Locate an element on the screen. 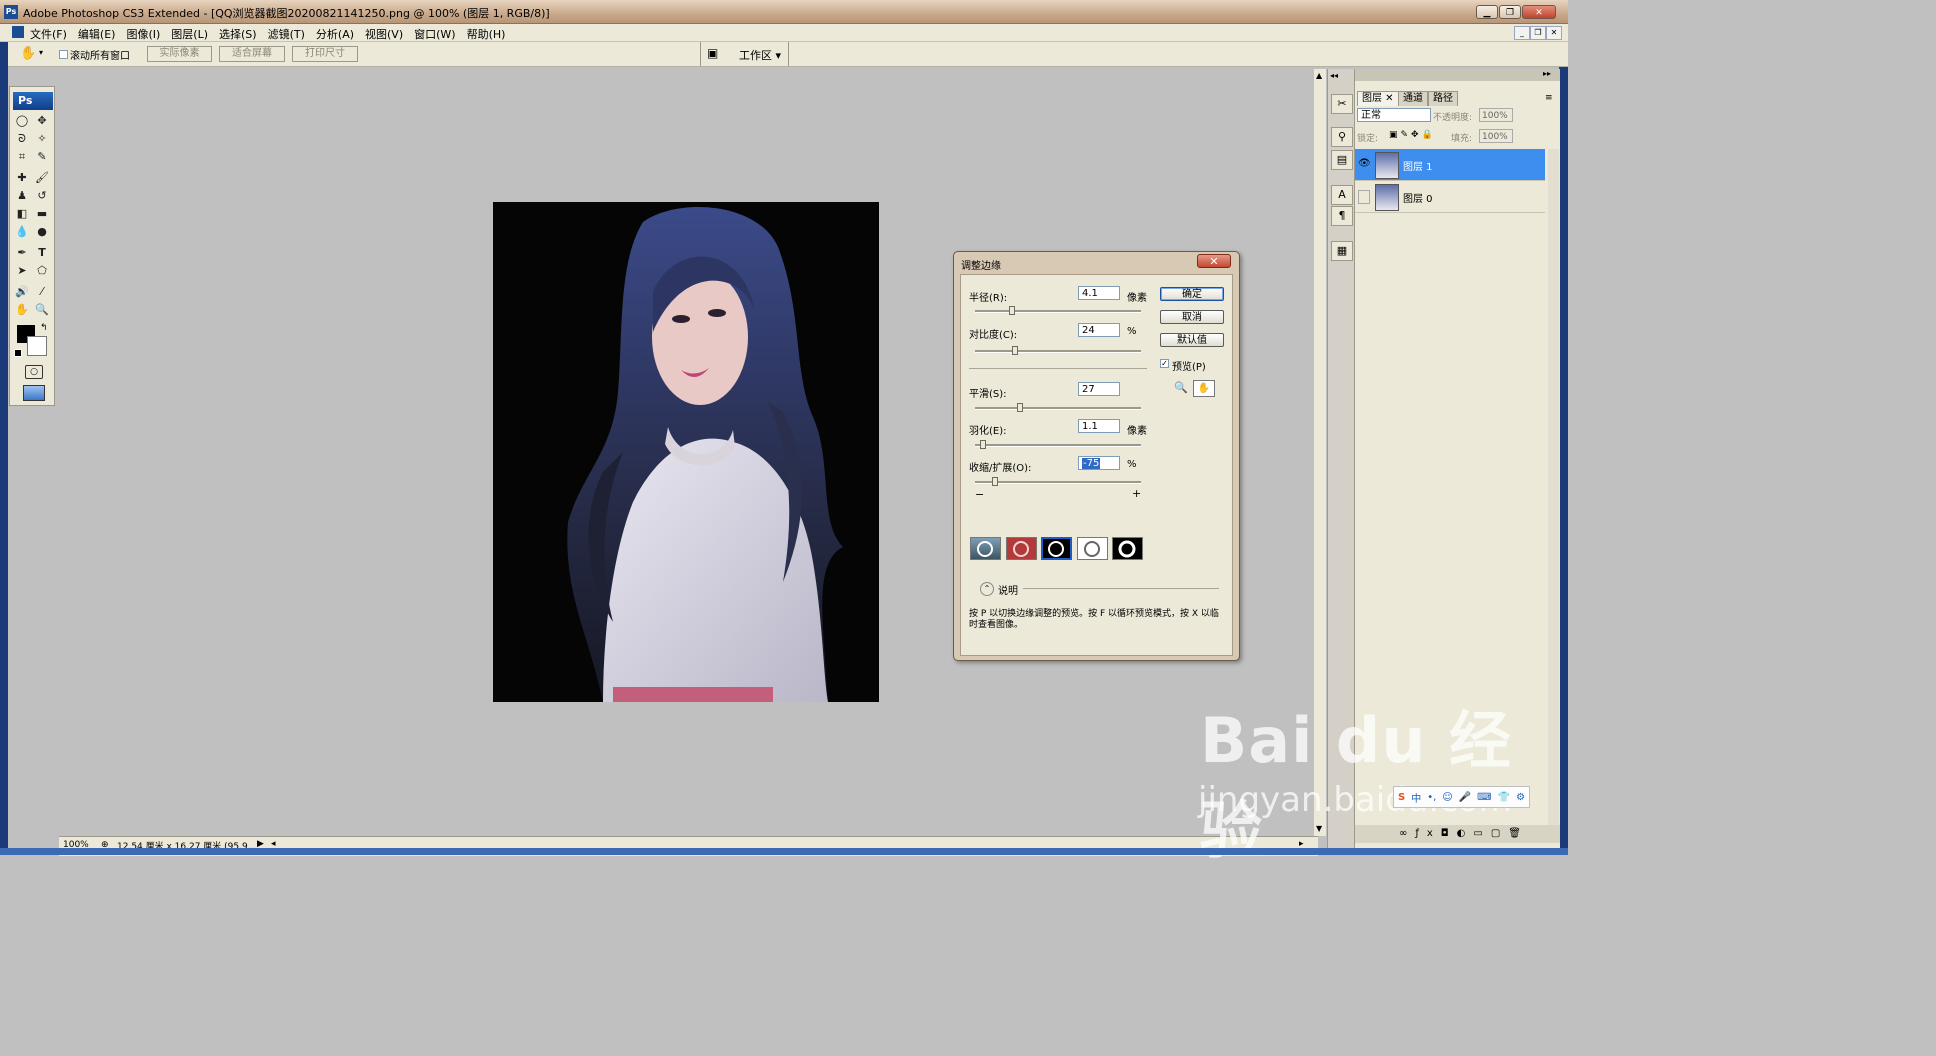 The image size is (1936, 1056). view-on-black-icon is located at coordinates (1056, 548).